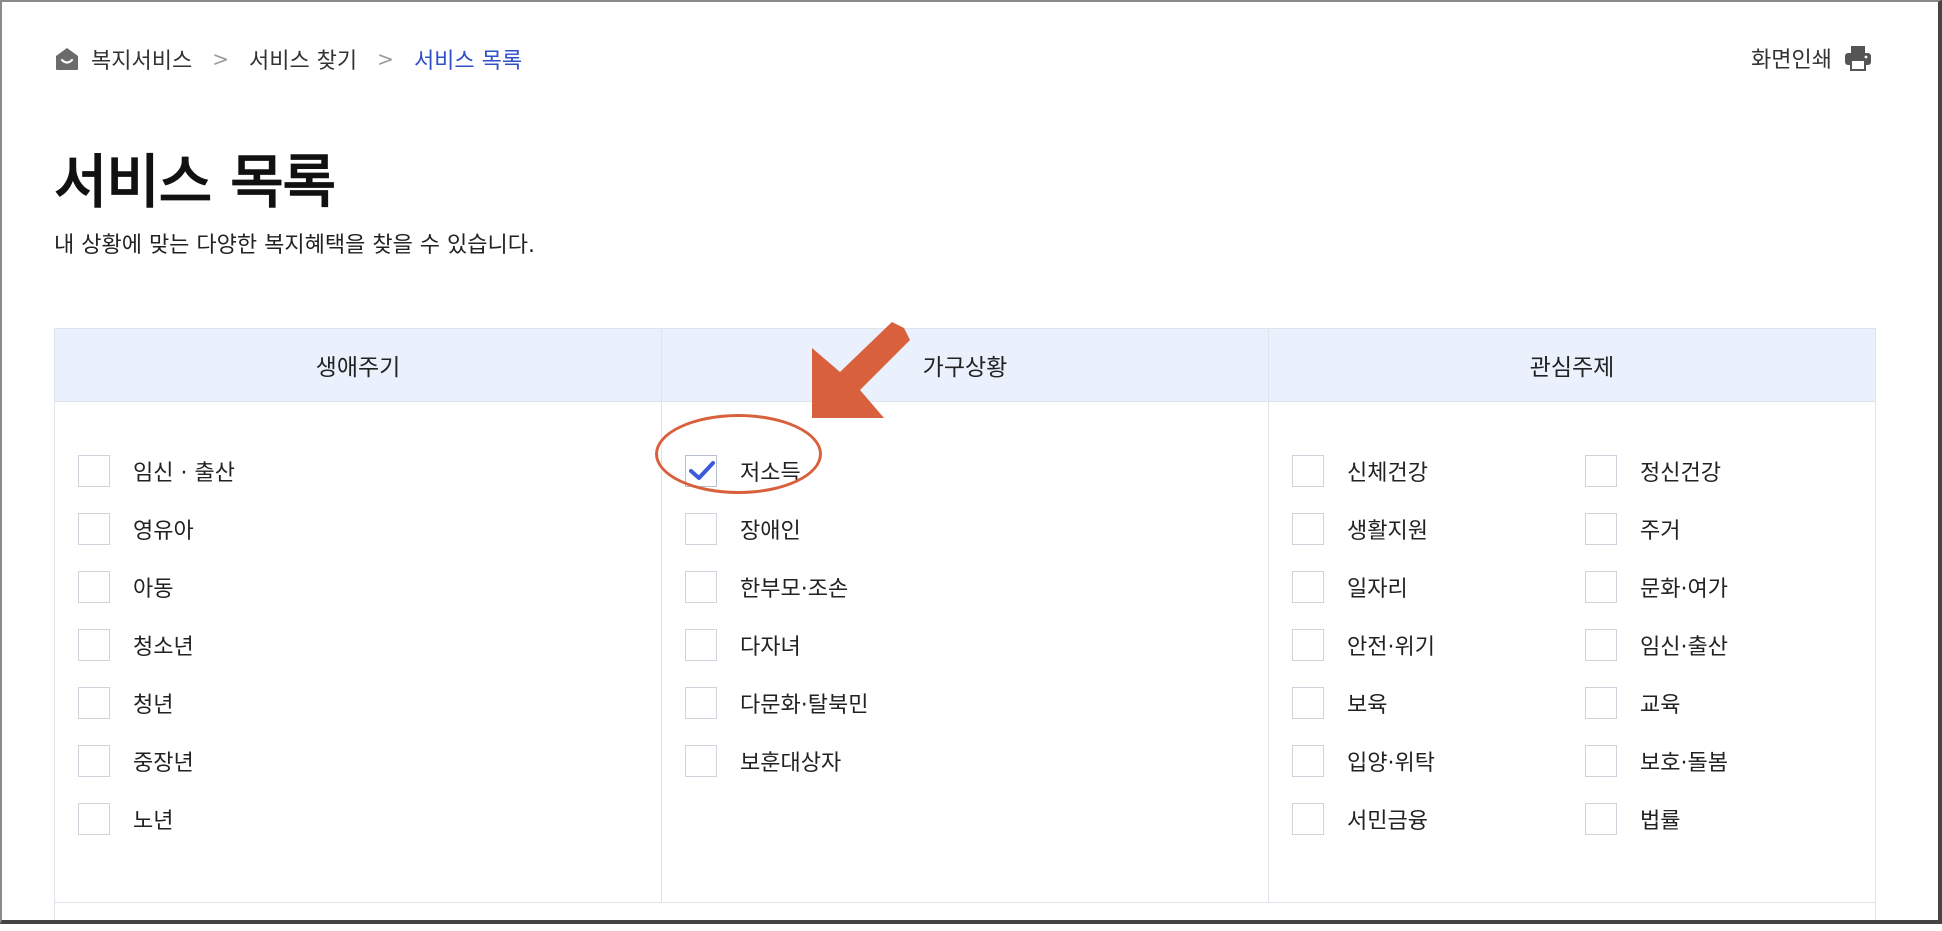  Describe the element at coordinates (770, 531) in the screenshot. I see `filter-option-label: 장애인` at that location.